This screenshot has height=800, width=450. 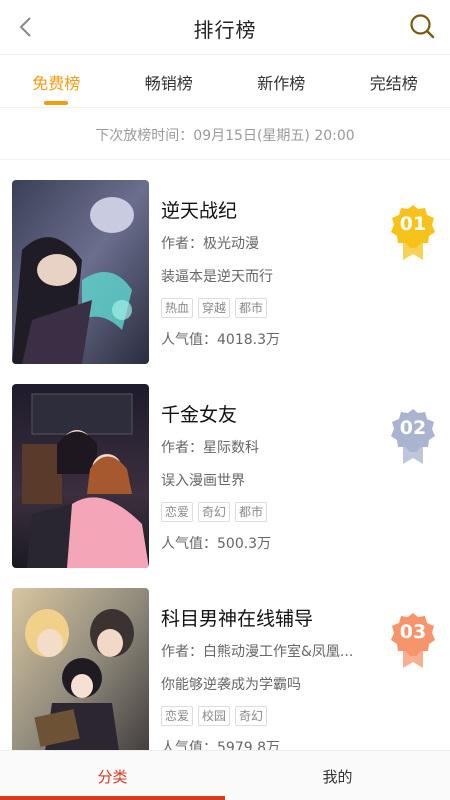 I want to click on nav-label: 分类, so click(x=112, y=777).